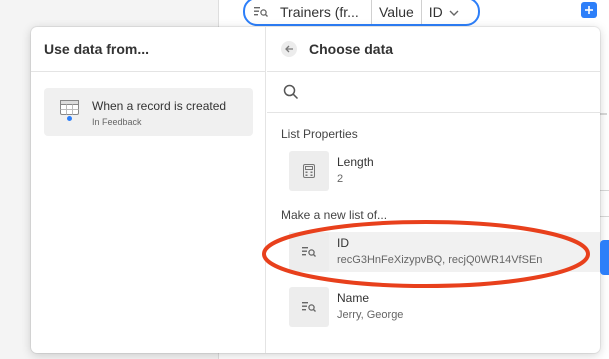 The image size is (609, 359). I want to click on add-button, so click(589, 10).